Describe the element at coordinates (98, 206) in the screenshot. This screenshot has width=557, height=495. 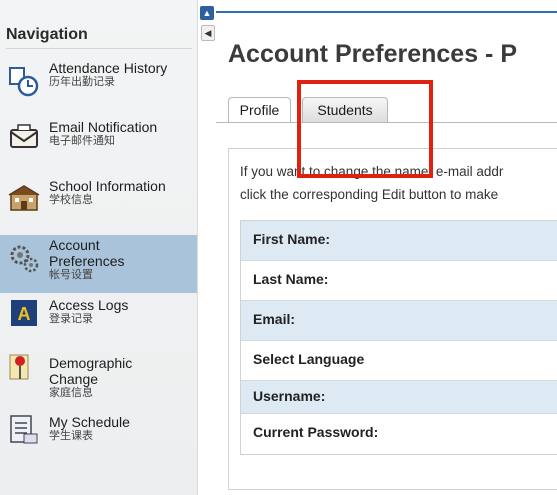
I see `sidebar-item-school-information: School Information 学校信息` at that location.